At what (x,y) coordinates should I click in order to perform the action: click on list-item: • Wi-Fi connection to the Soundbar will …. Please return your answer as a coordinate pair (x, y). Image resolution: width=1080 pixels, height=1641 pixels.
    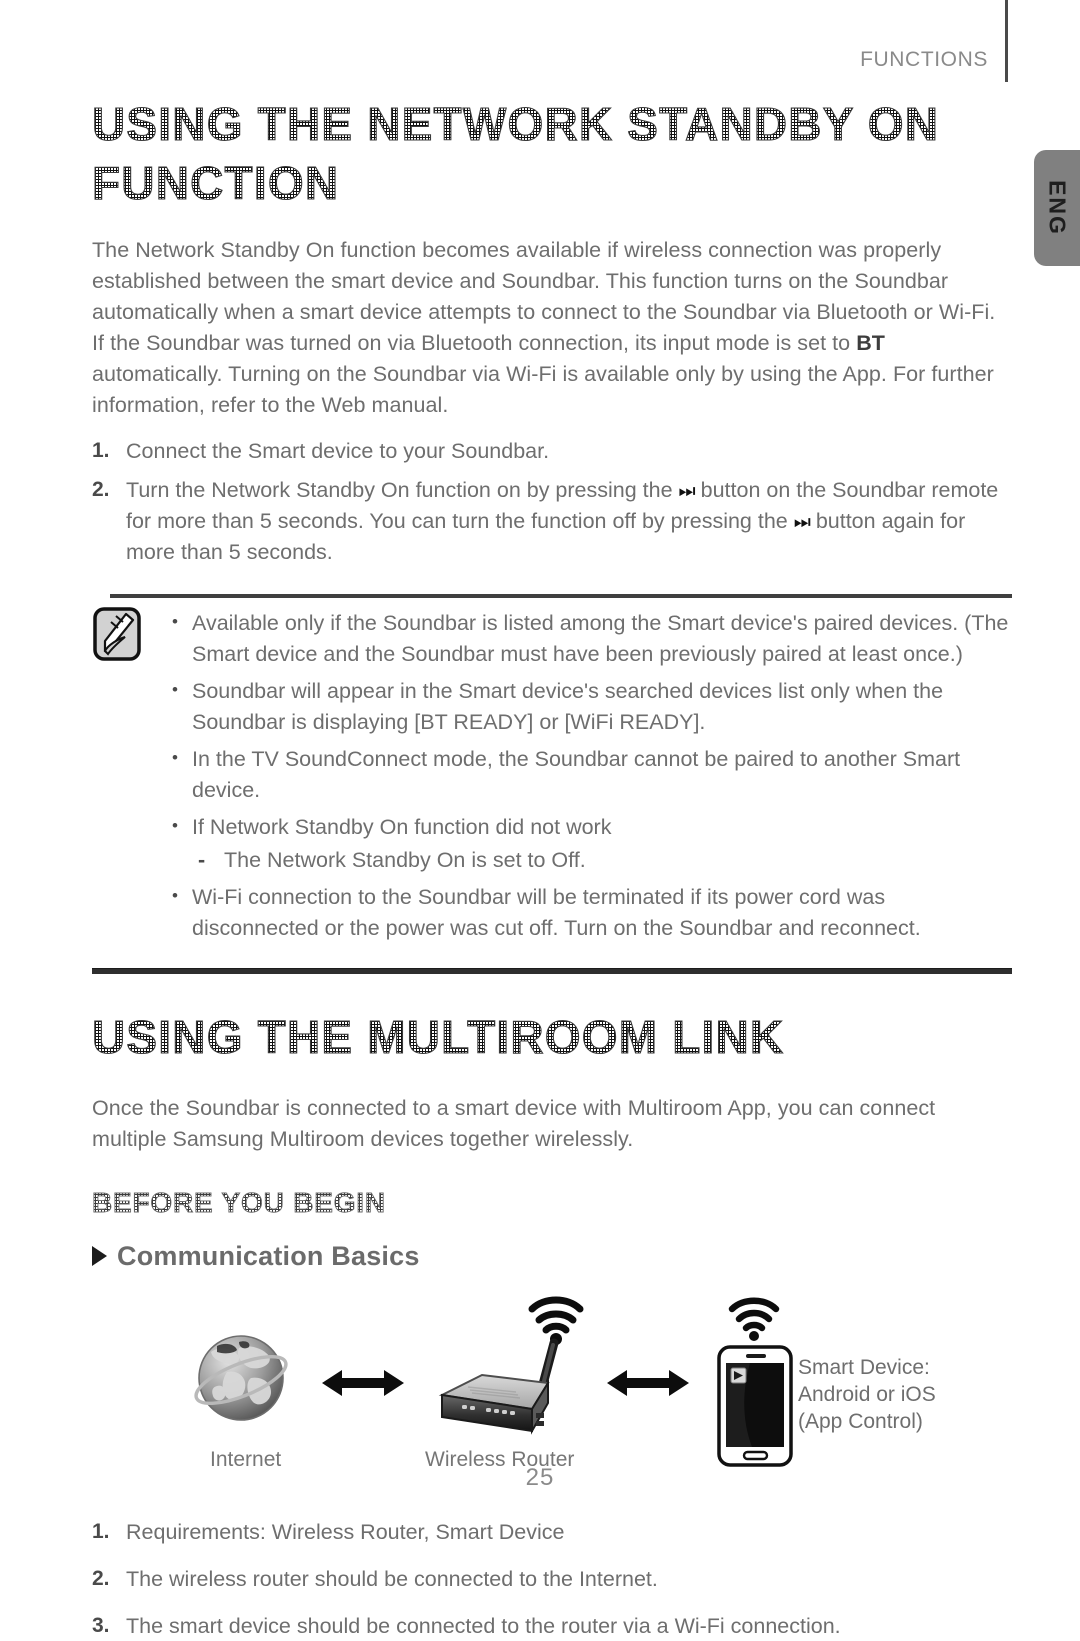
    Looking at the image, I should click on (592, 913).